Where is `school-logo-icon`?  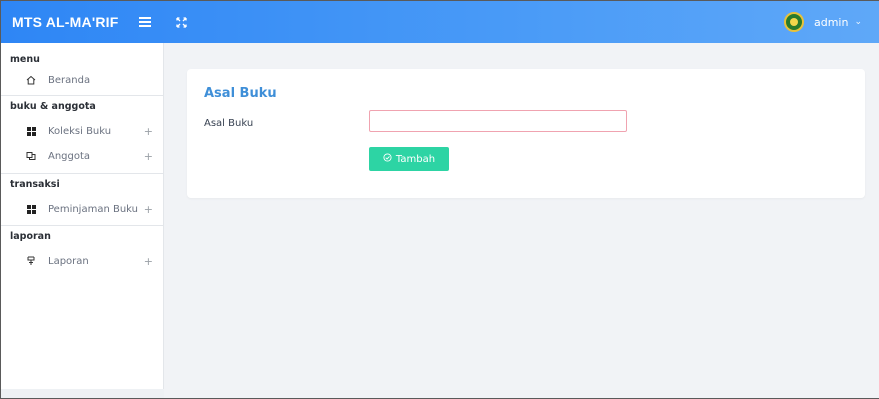 school-logo-icon is located at coordinates (793, 22).